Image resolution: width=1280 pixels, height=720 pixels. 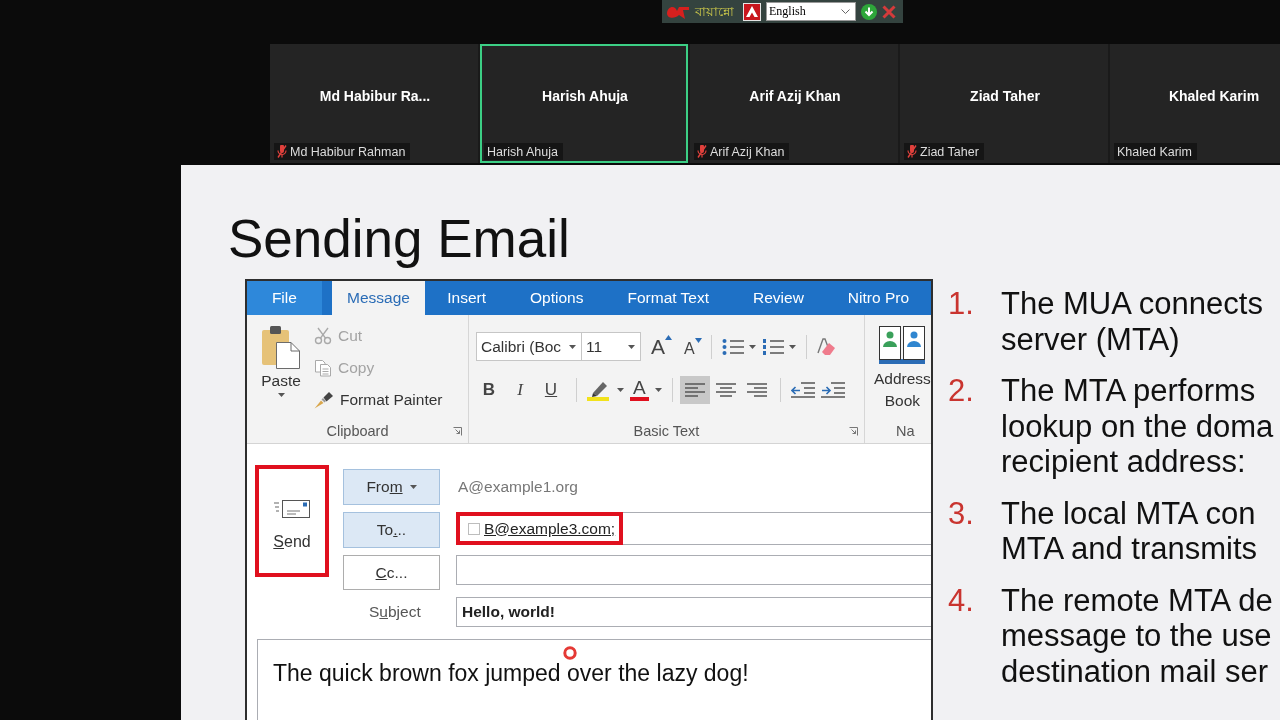 What do you see at coordinates (869, 11) in the screenshot?
I see `down-arrow-circle-icon` at bounding box center [869, 11].